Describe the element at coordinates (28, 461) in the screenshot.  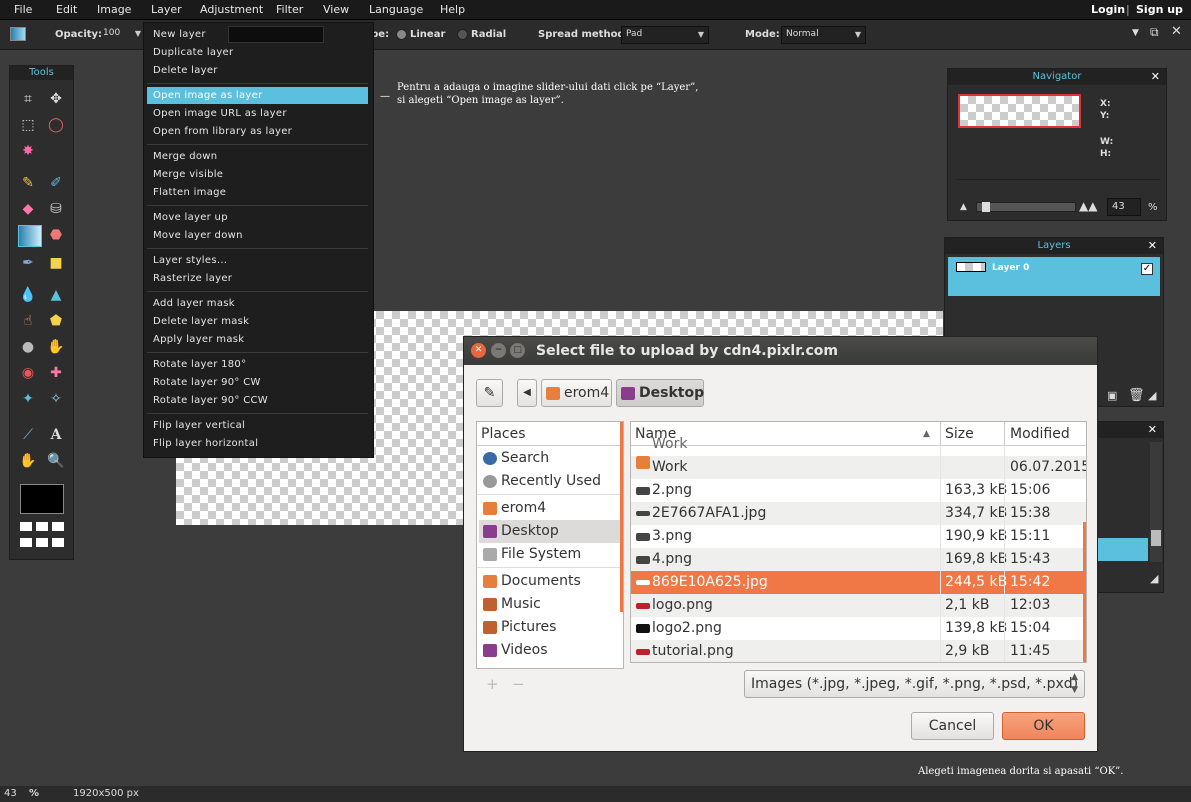
I see `hand-icon: ✋` at that location.